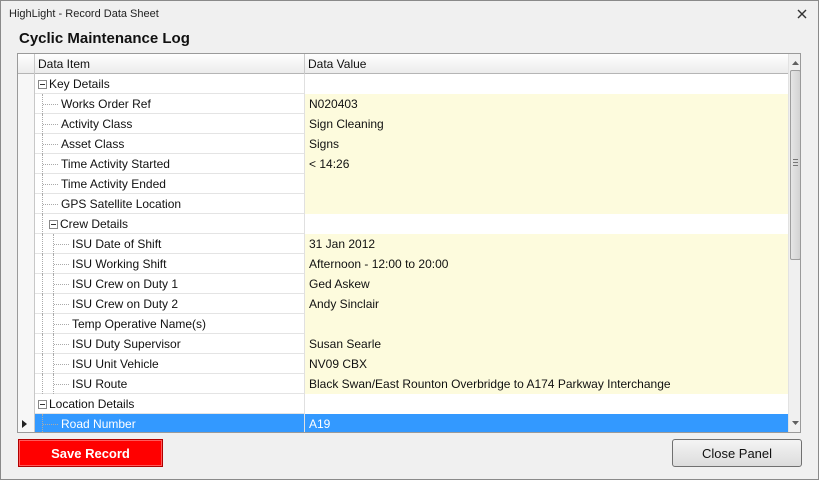  What do you see at coordinates (113, 184) in the screenshot?
I see `data-item-label: Time Activity Ended` at bounding box center [113, 184].